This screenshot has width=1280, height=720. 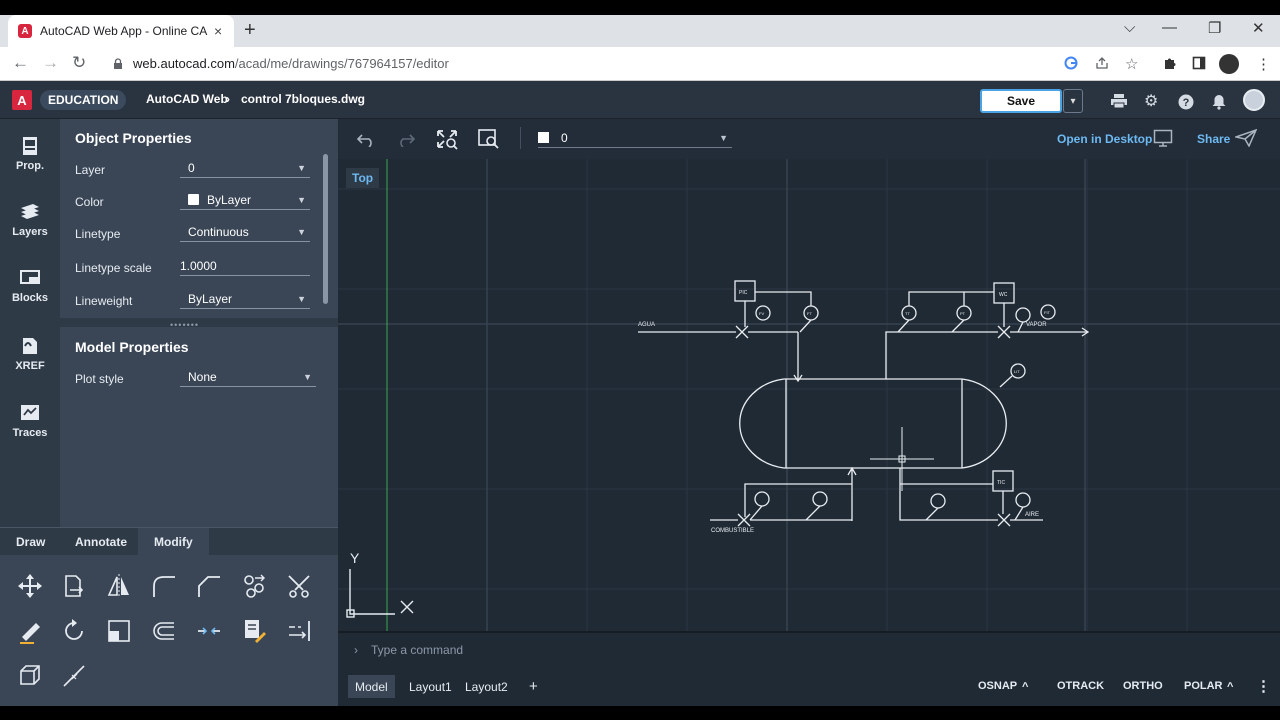 I want to click on rail-item-traces: Traces, so click(x=30, y=421).